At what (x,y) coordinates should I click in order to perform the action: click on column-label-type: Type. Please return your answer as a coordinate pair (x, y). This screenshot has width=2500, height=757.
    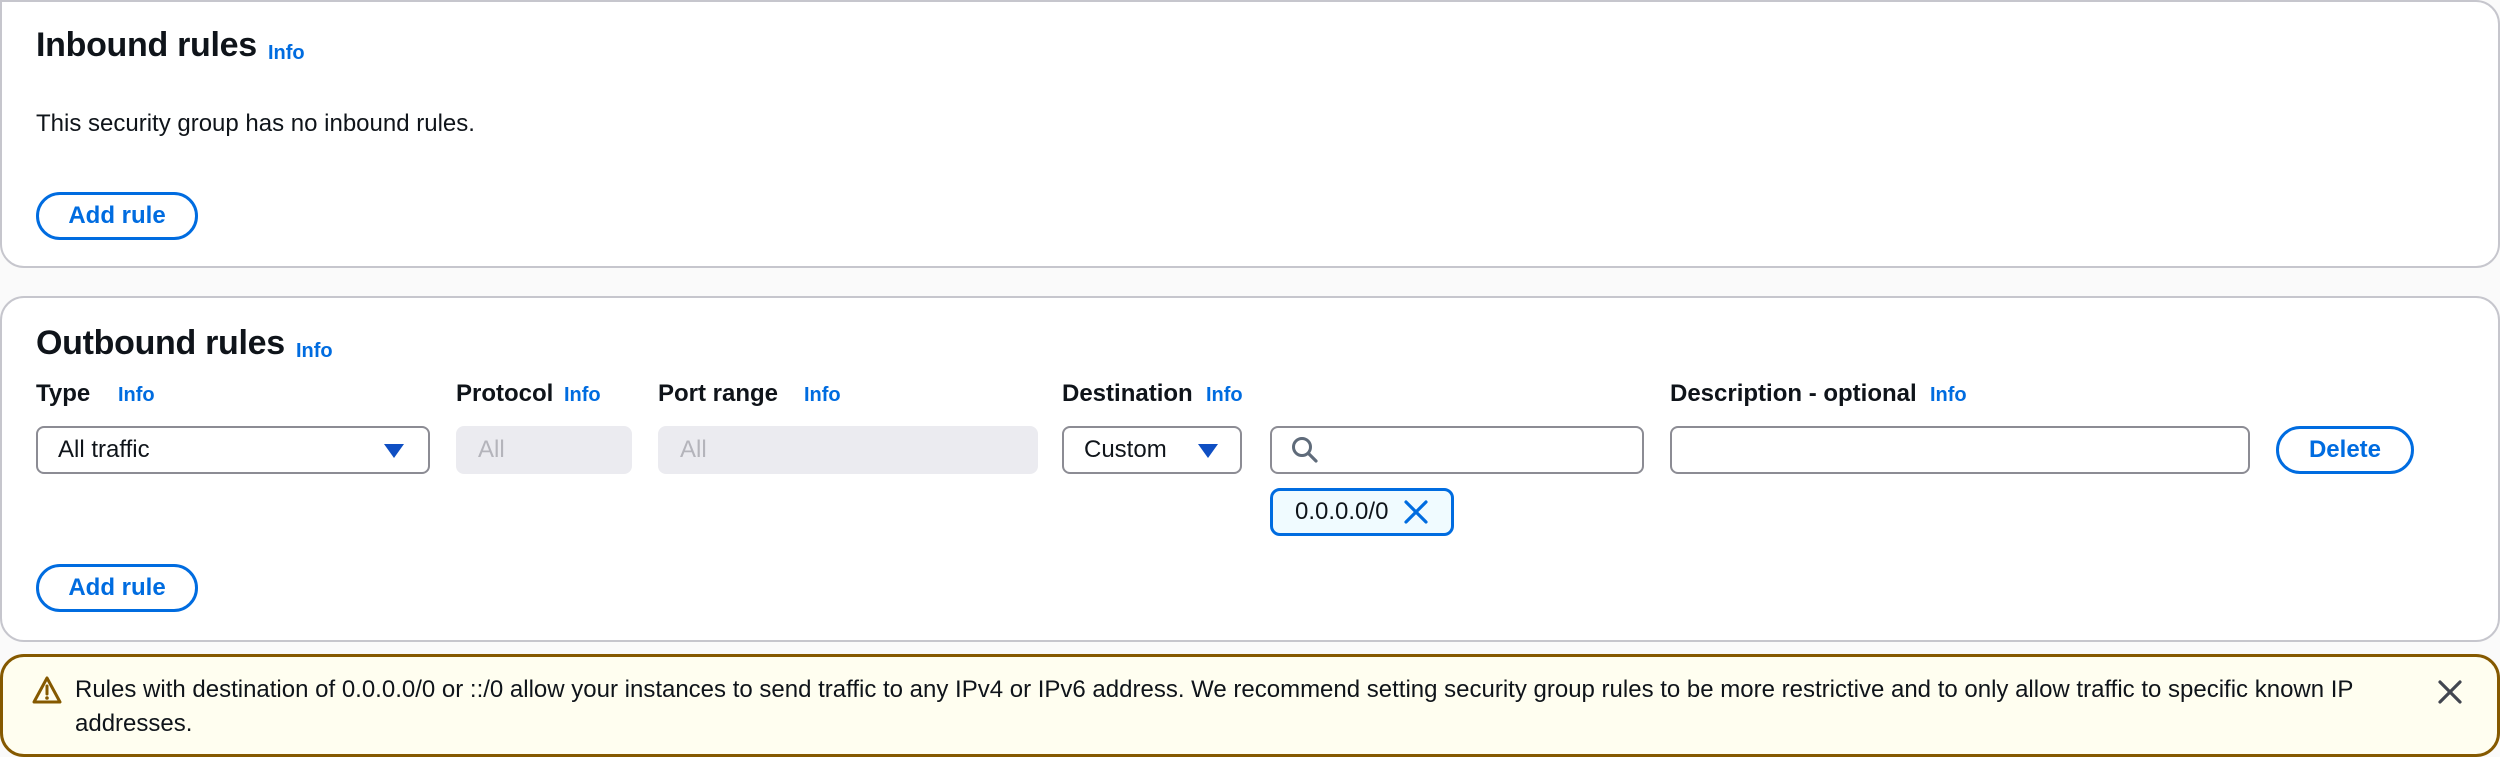
    Looking at the image, I should click on (63, 393).